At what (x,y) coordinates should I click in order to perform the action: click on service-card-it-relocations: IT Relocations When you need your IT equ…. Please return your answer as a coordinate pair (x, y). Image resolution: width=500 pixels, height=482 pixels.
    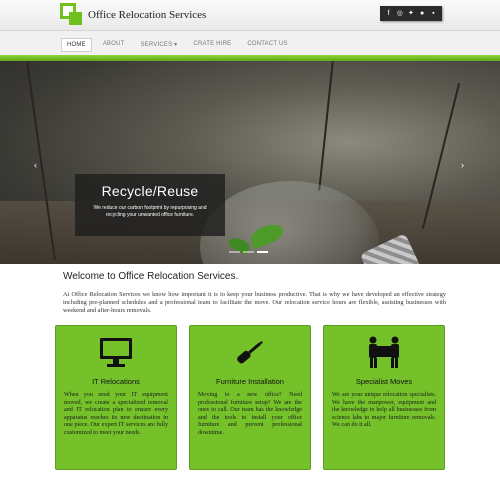
    Looking at the image, I should click on (116, 397).